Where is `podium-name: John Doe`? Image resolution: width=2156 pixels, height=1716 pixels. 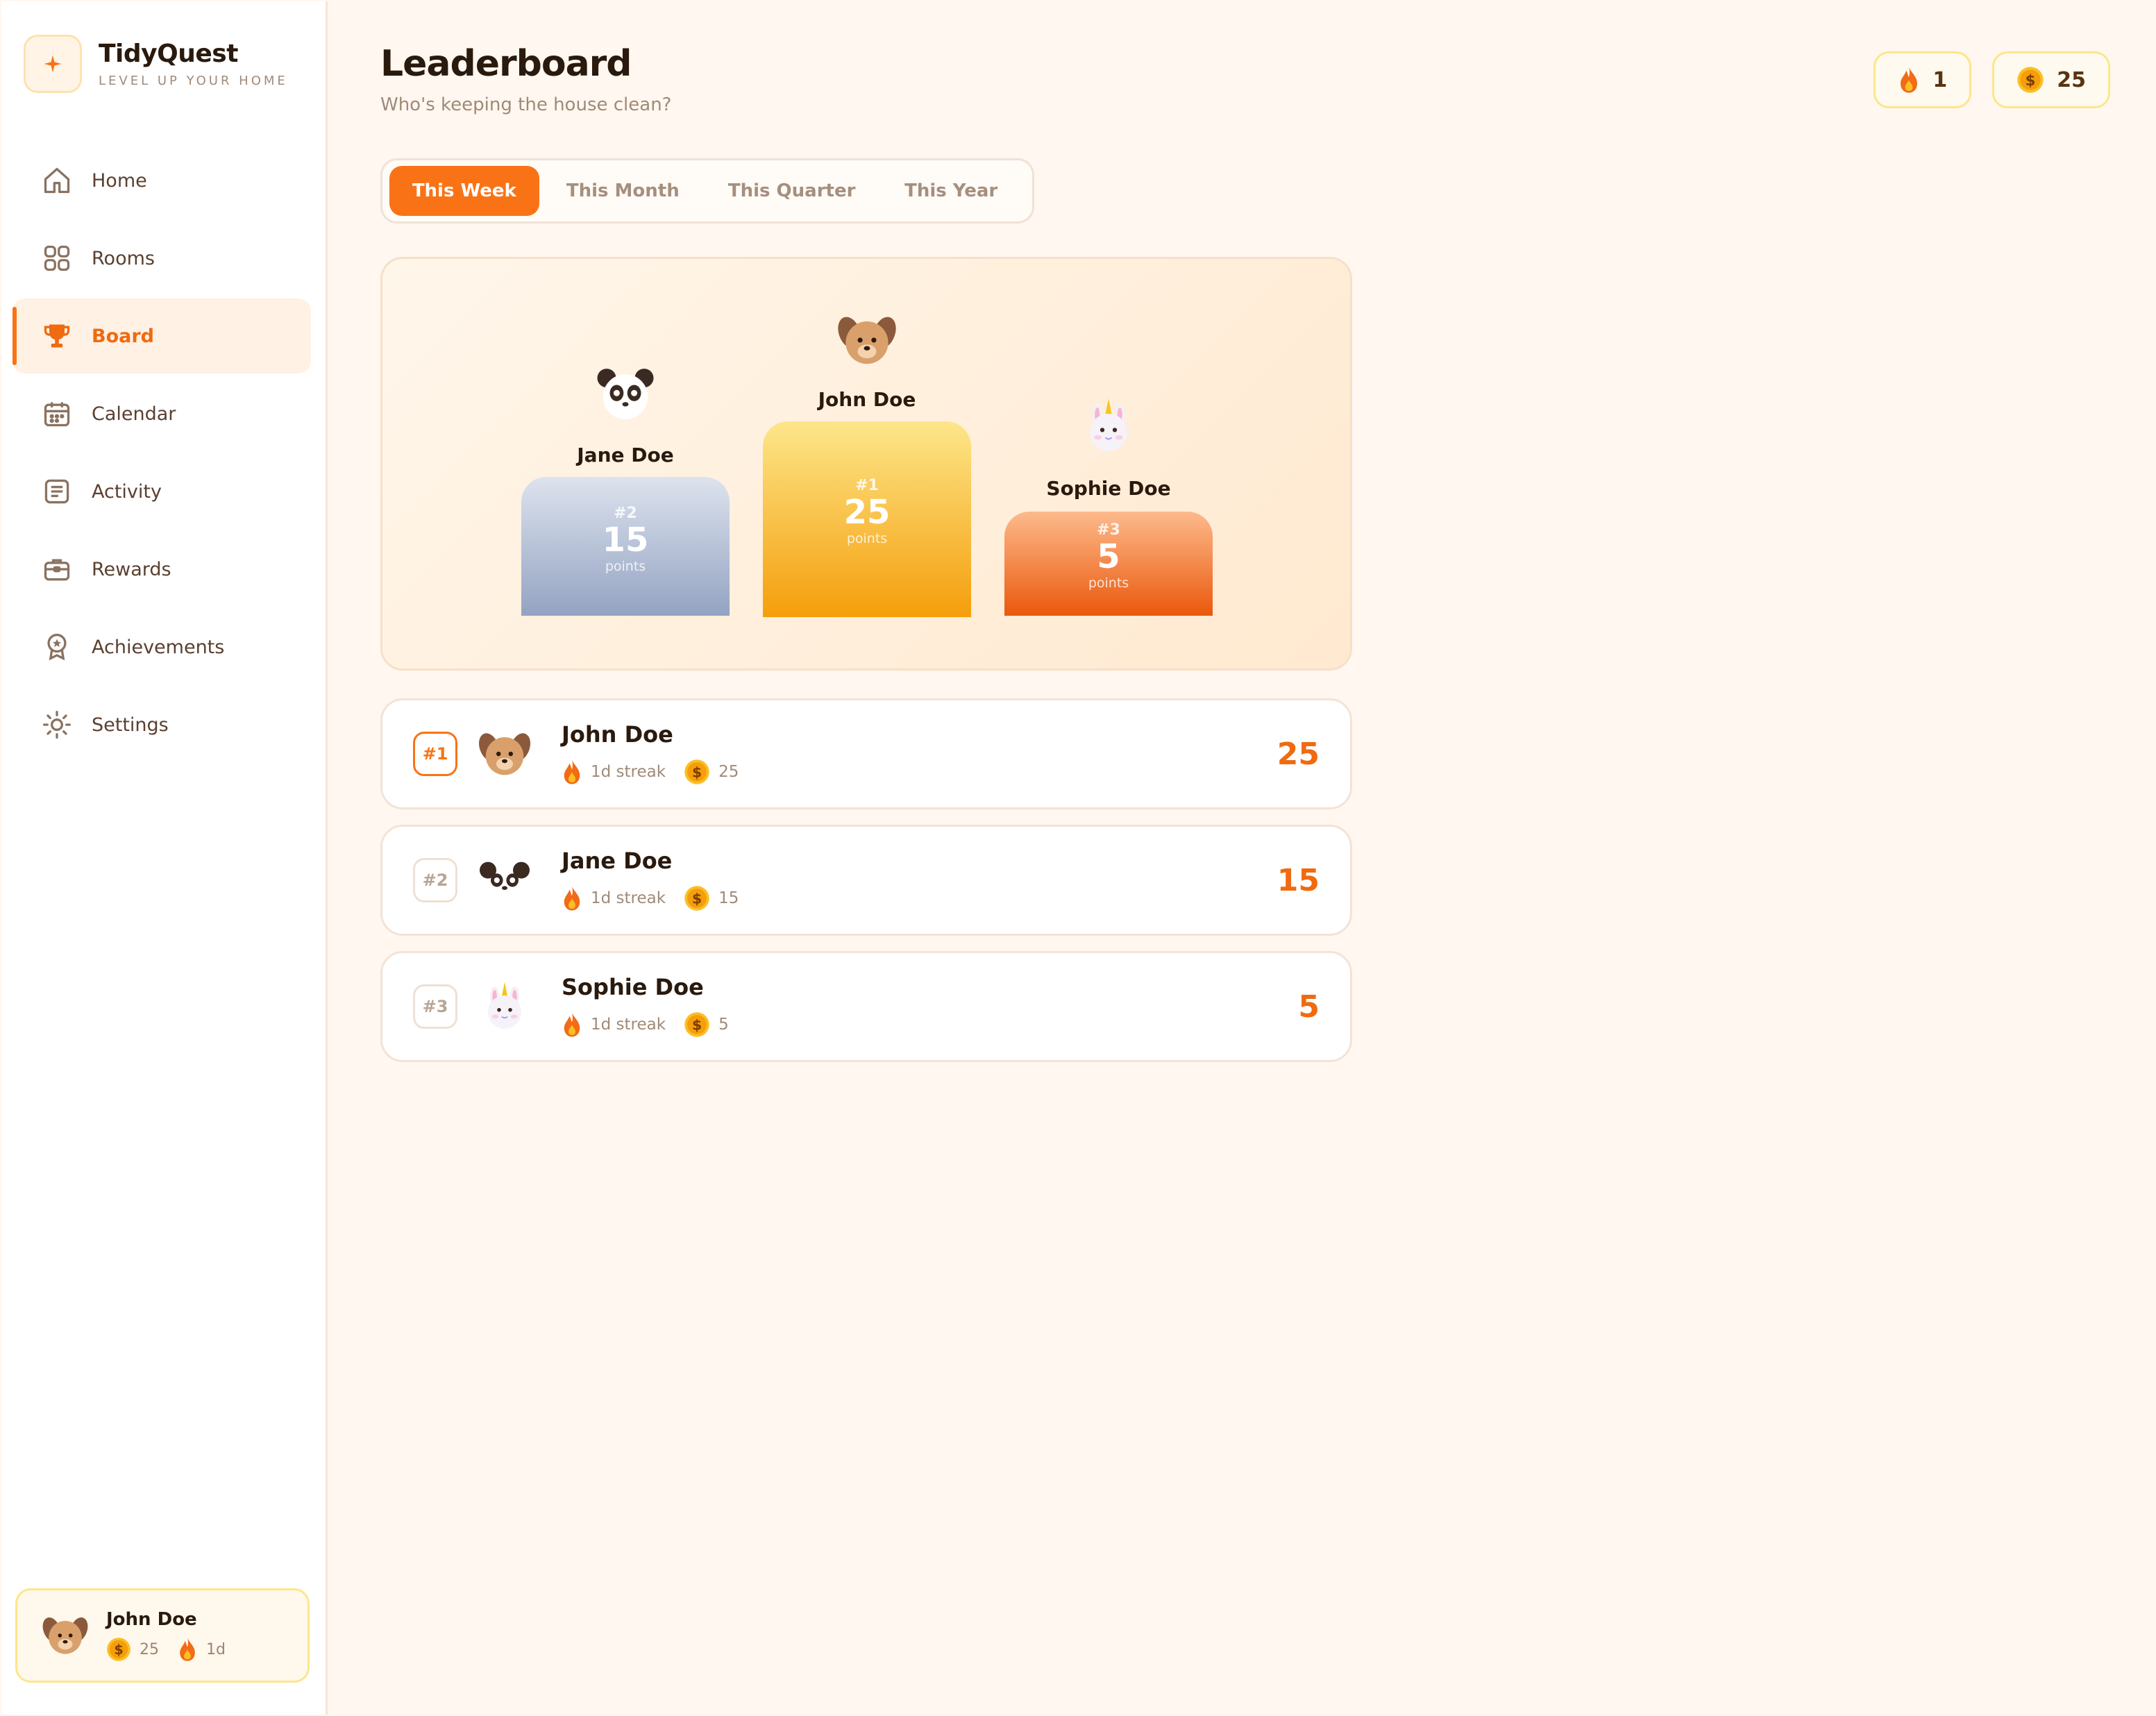 podium-name: John Doe is located at coordinates (867, 400).